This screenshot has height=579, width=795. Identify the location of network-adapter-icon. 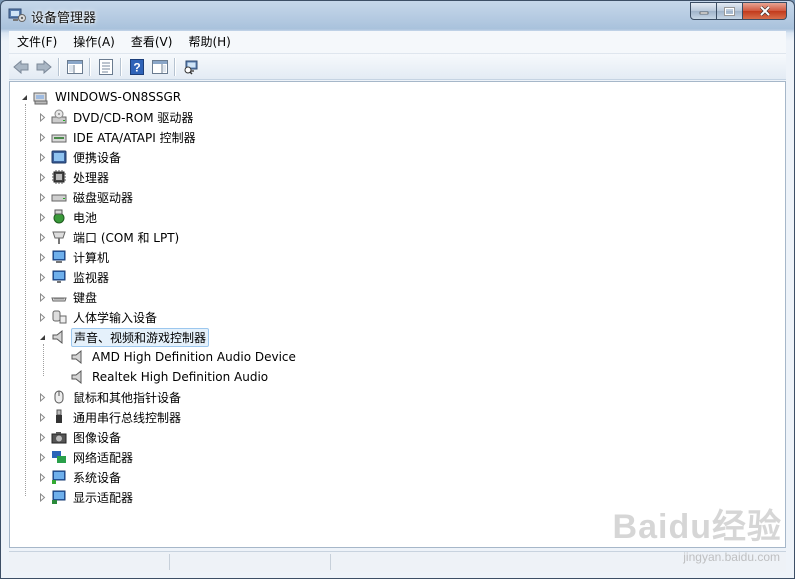
(59, 457).